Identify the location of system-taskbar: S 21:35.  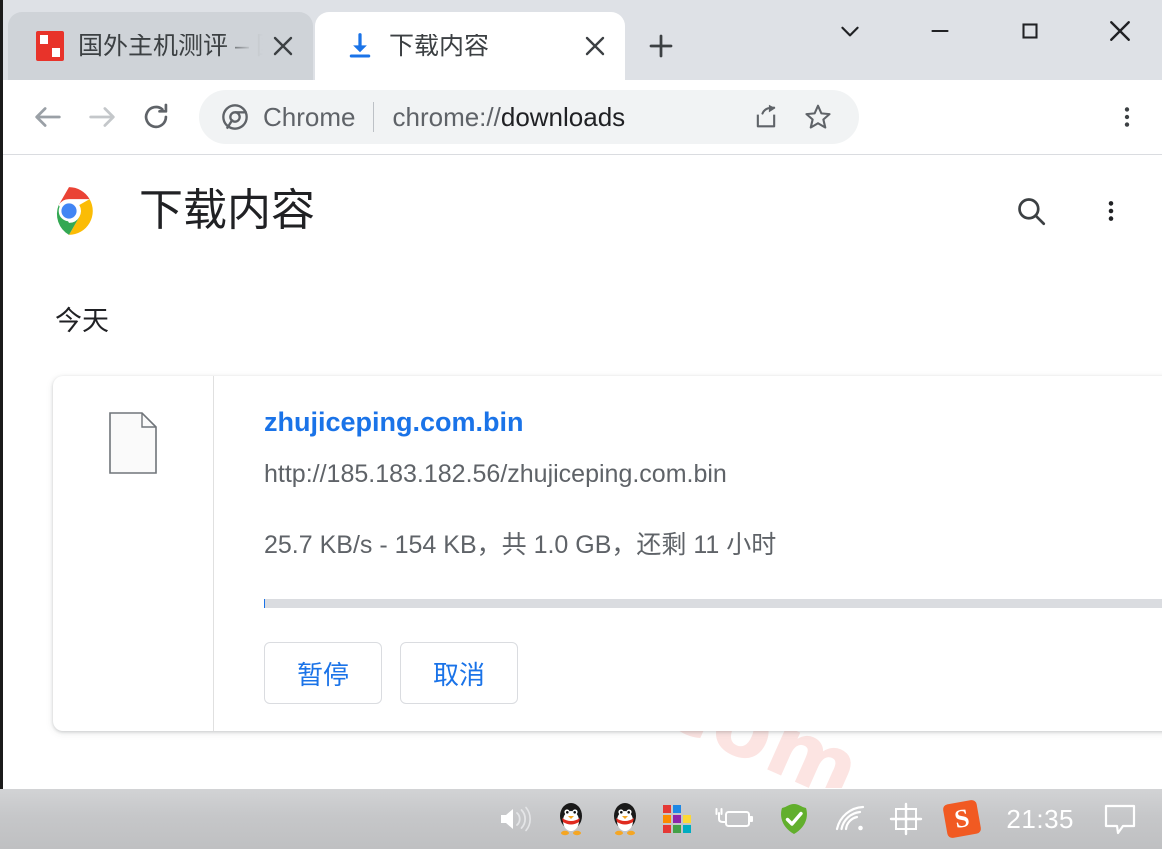
(581, 819).